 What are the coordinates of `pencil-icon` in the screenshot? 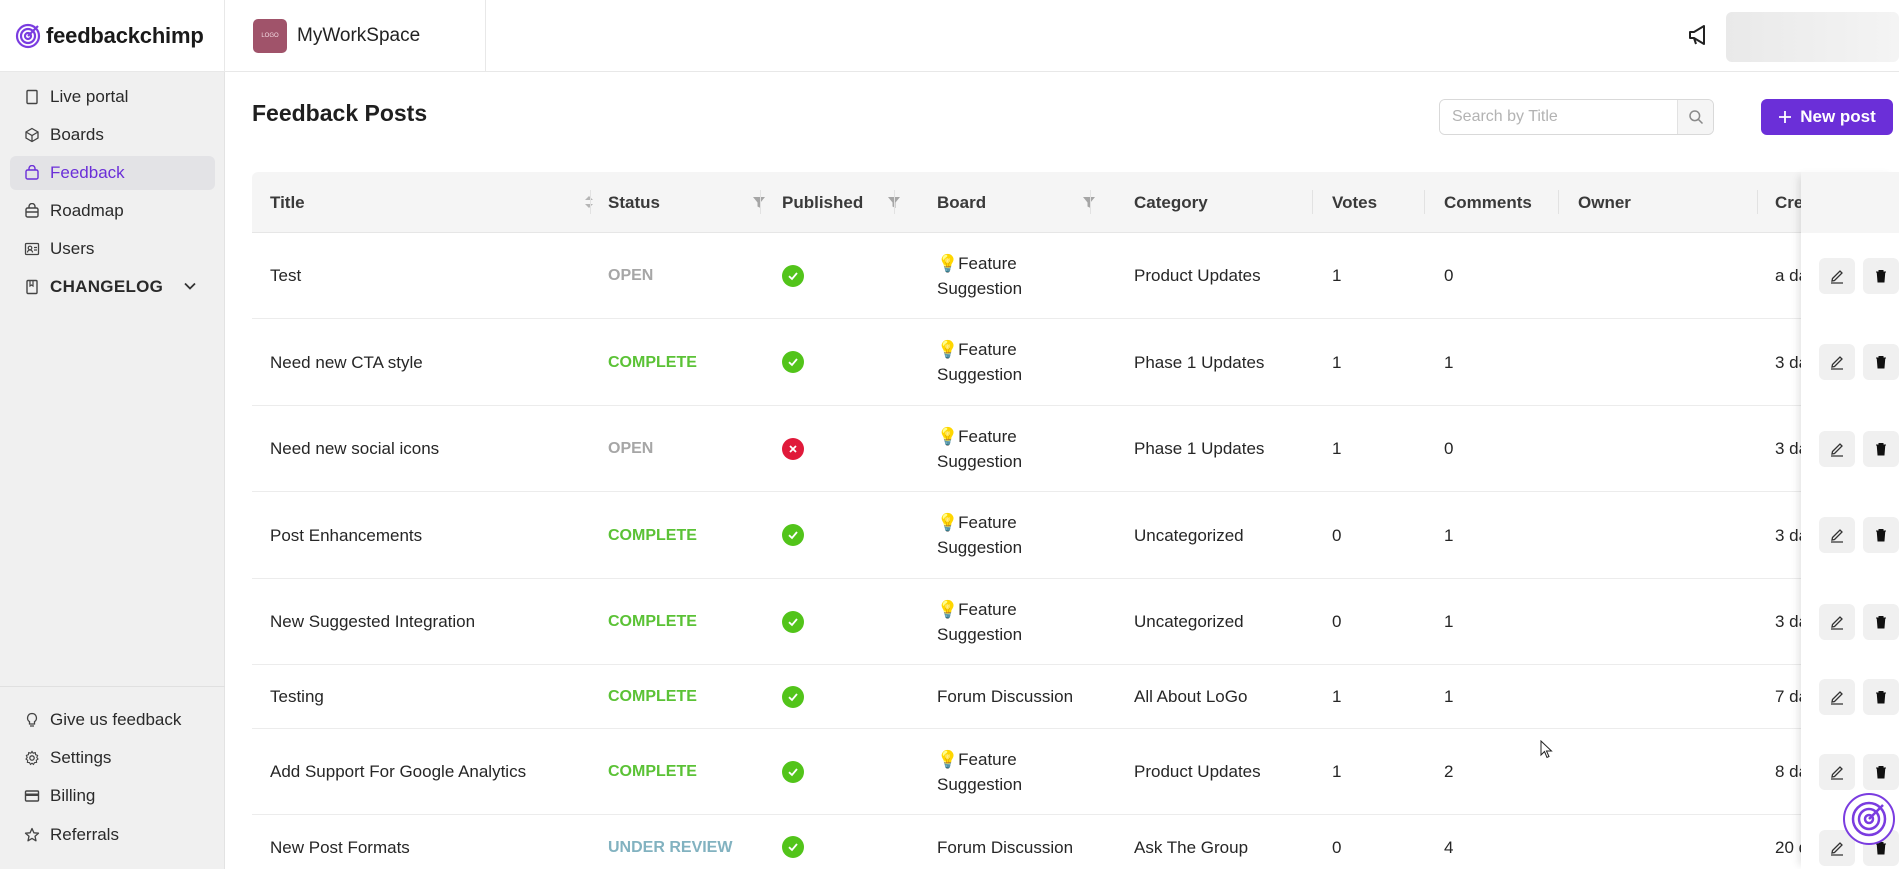 It's located at (1837, 536).